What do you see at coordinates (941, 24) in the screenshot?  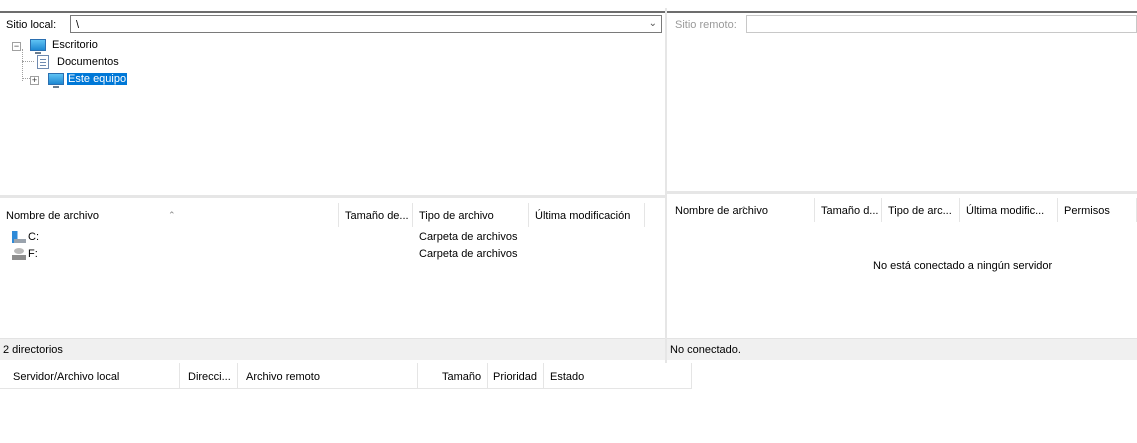 I see `remote-path-field` at bounding box center [941, 24].